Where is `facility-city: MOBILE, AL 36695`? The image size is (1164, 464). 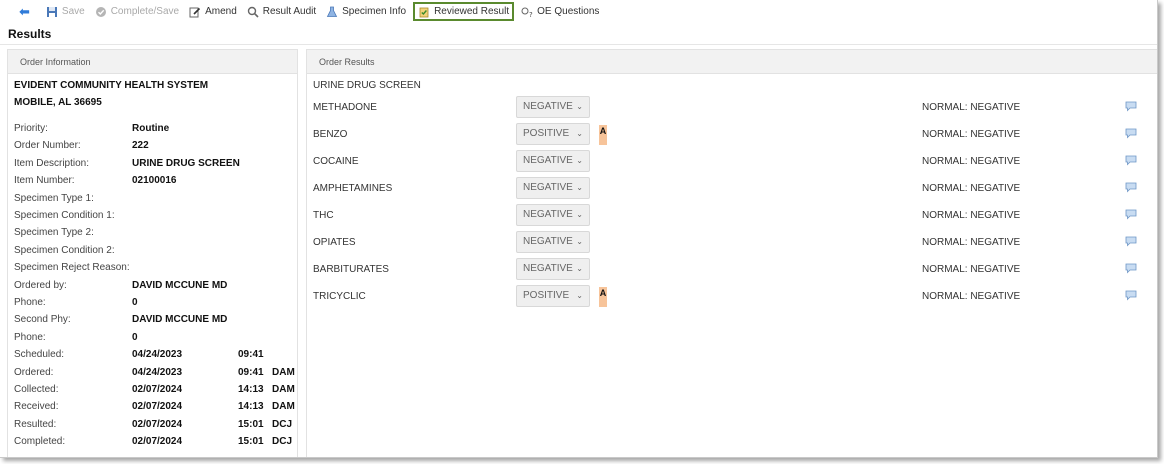 facility-city: MOBILE, AL 36695 is located at coordinates (58, 102).